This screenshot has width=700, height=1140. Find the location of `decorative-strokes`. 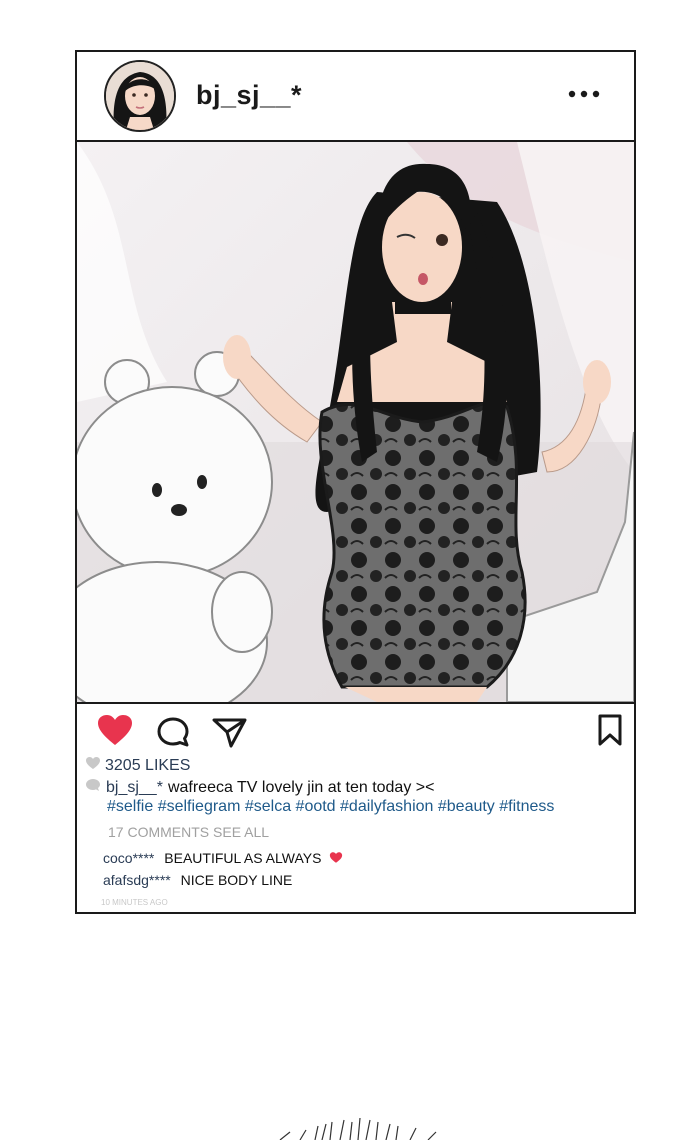

decorative-strokes is located at coordinates (360, 1126).